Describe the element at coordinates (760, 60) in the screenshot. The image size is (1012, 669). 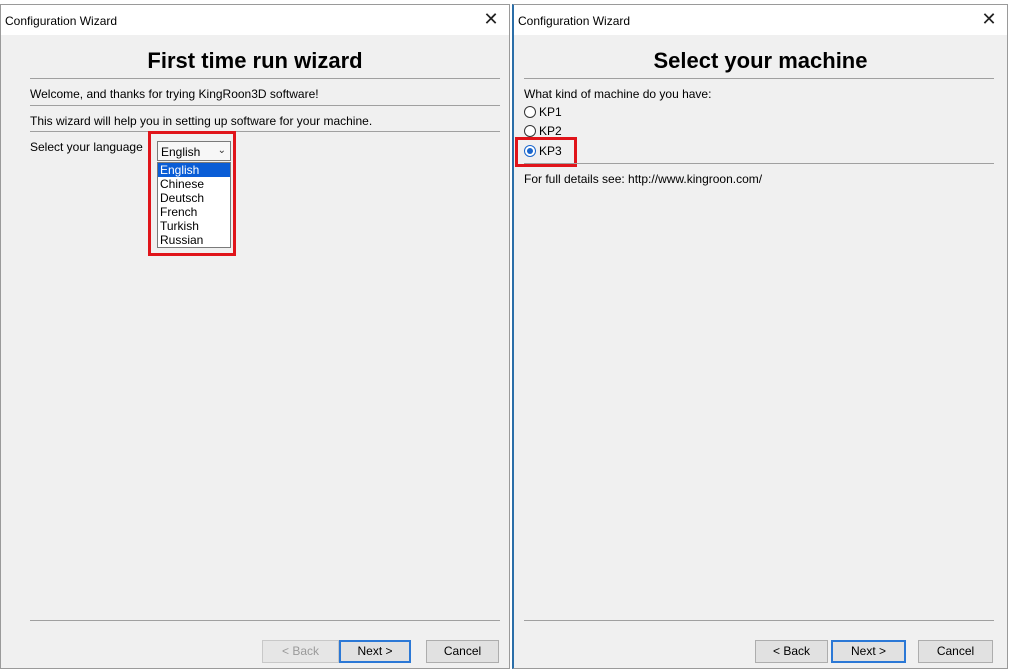
I see `page-heading: Select your machine` at that location.